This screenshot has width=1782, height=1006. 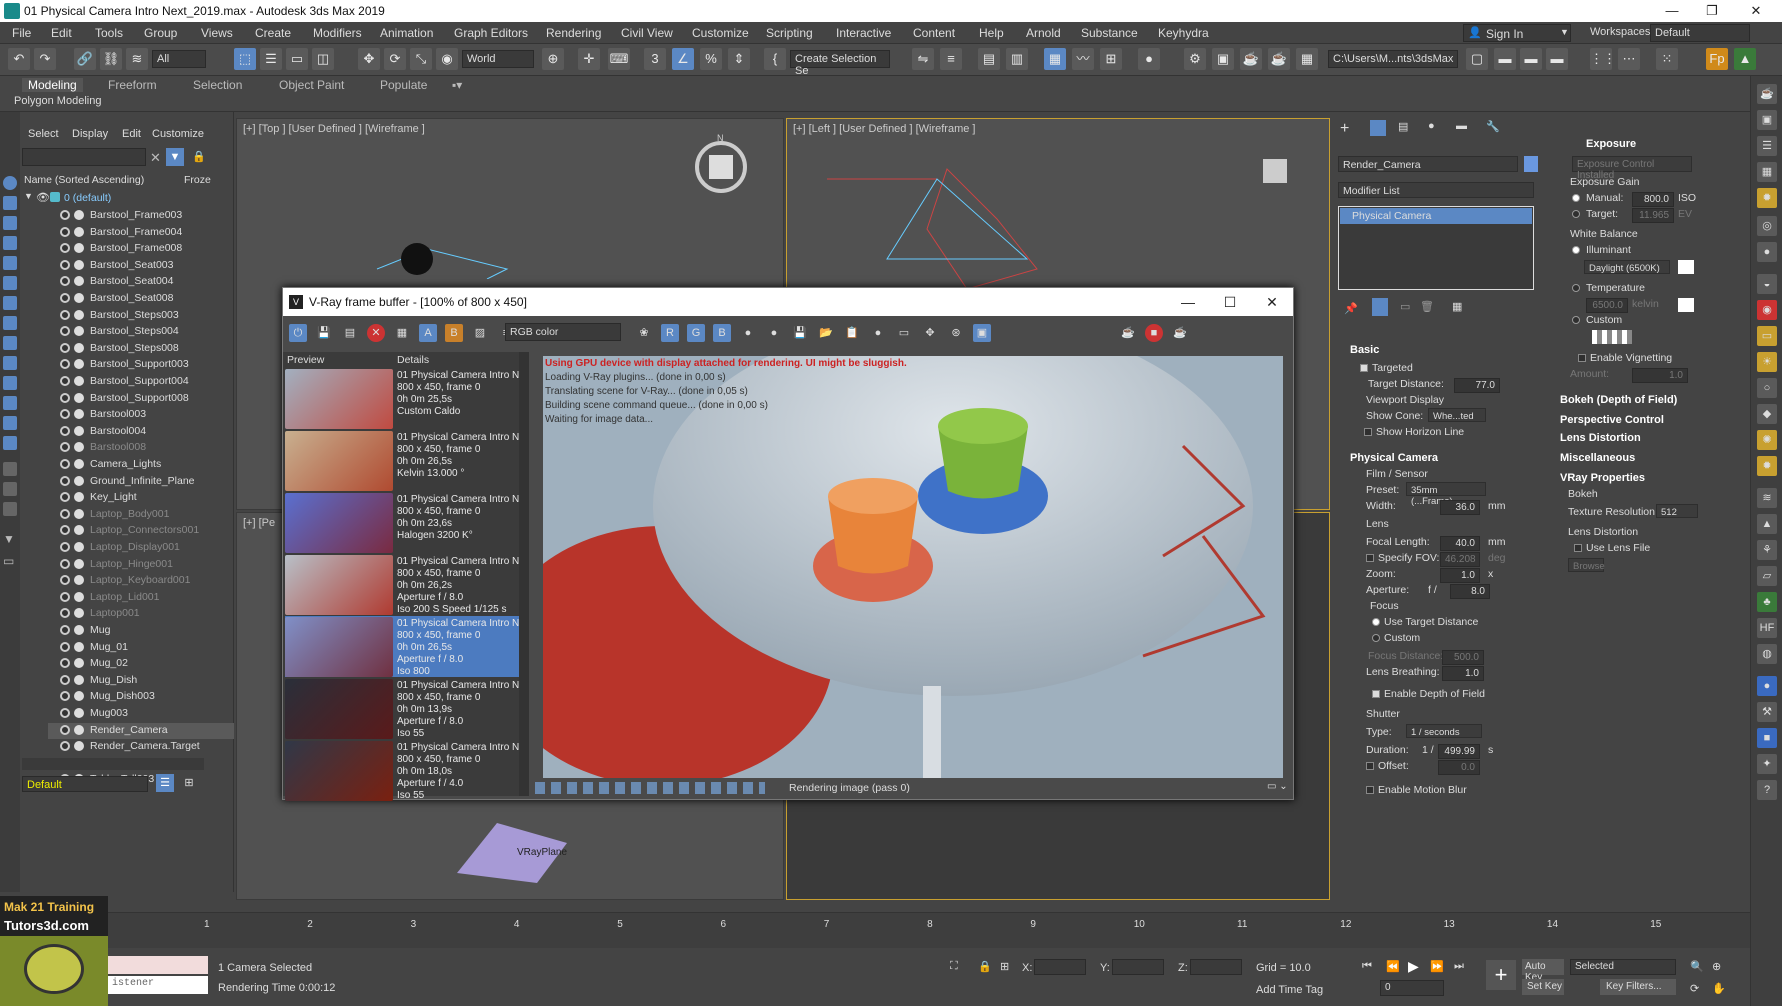 I want to click on display-spacewarps-icon, so click(x=10, y=303).